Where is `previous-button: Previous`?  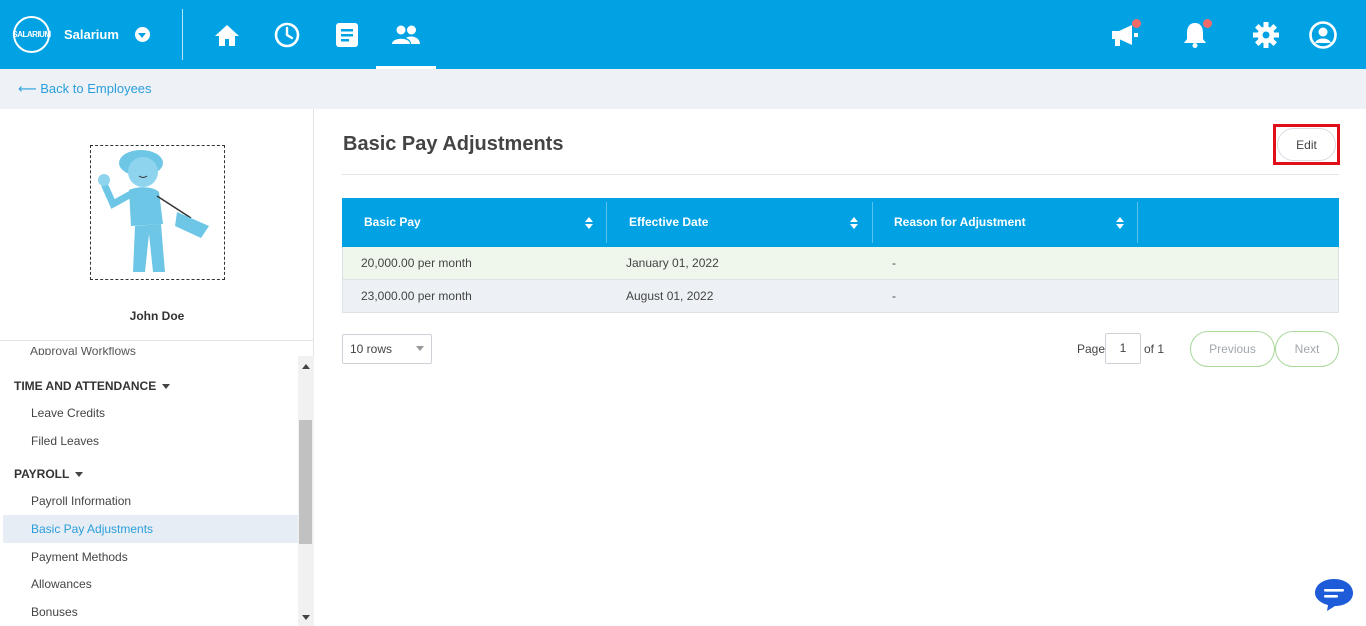 previous-button: Previous is located at coordinates (1232, 349).